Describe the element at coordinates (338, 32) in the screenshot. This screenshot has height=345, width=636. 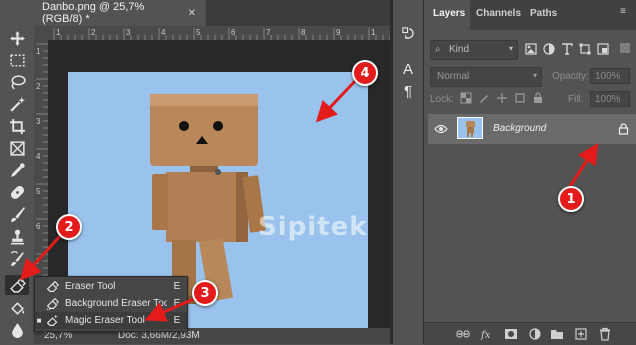
I see `ruler-label: 9` at that location.